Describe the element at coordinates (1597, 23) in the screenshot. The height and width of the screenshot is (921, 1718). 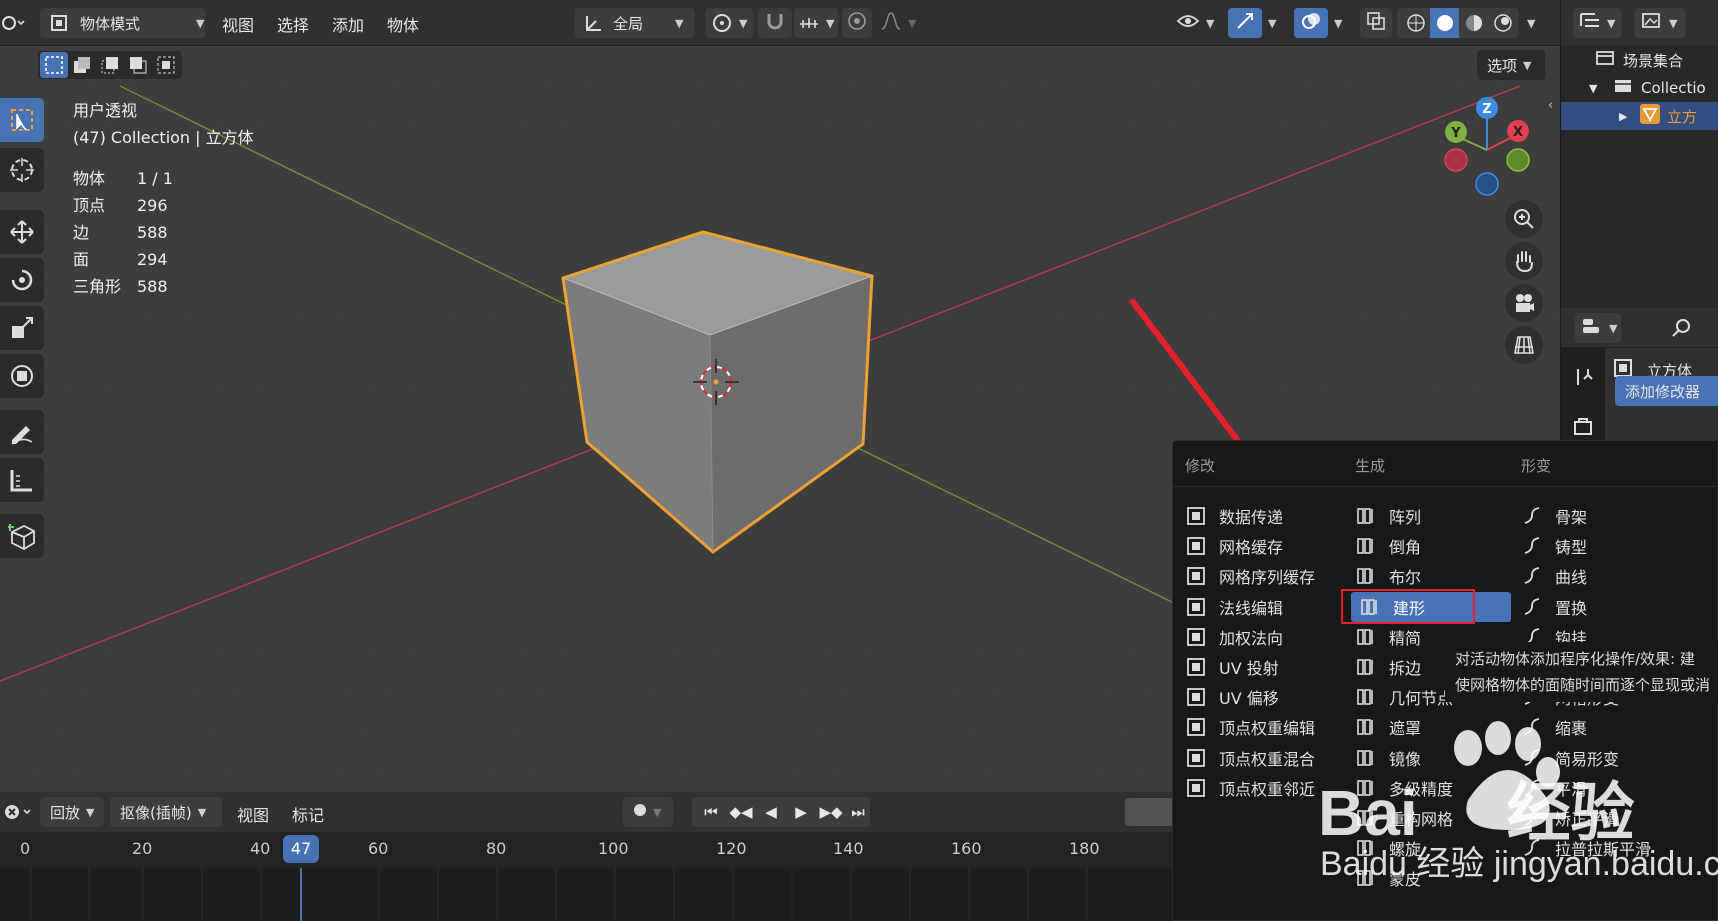
I see `outliner-display-mode: ▼` at that location.